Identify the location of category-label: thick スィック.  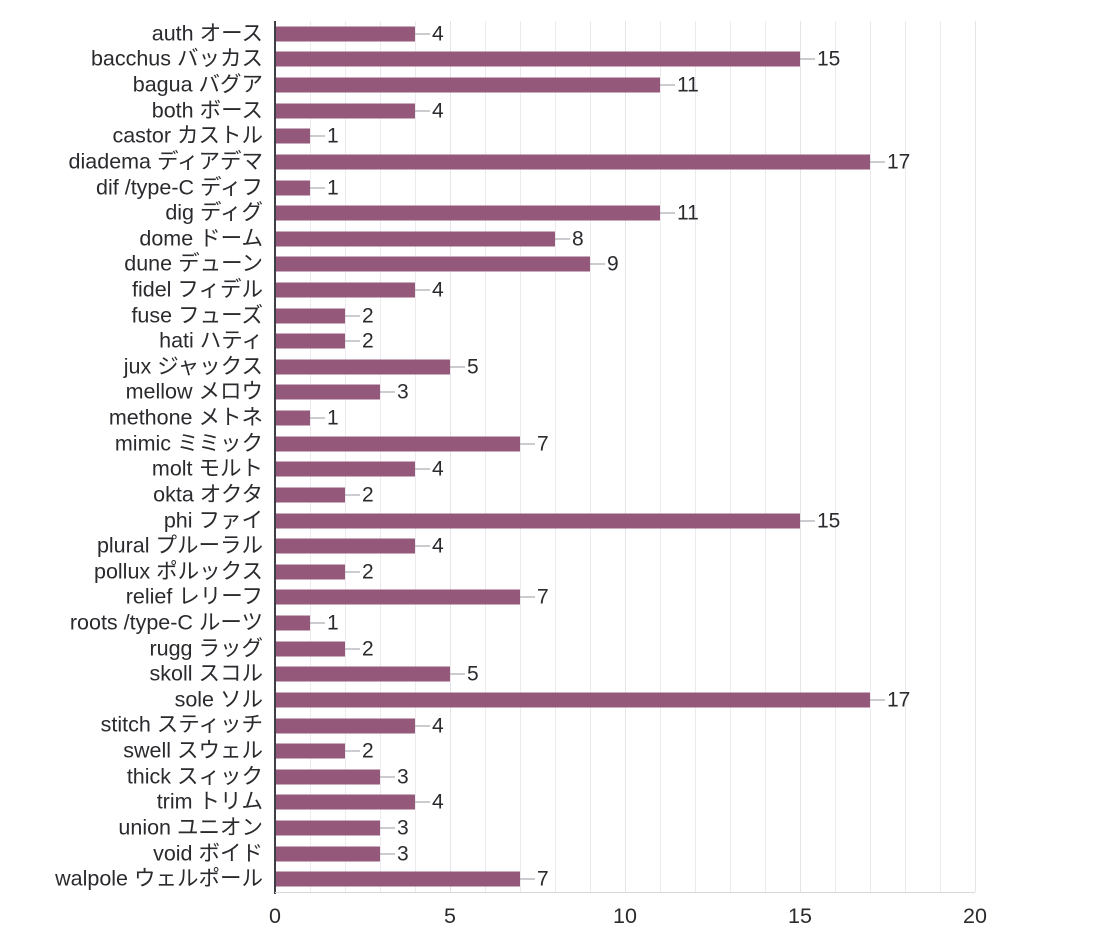
(194, 775).